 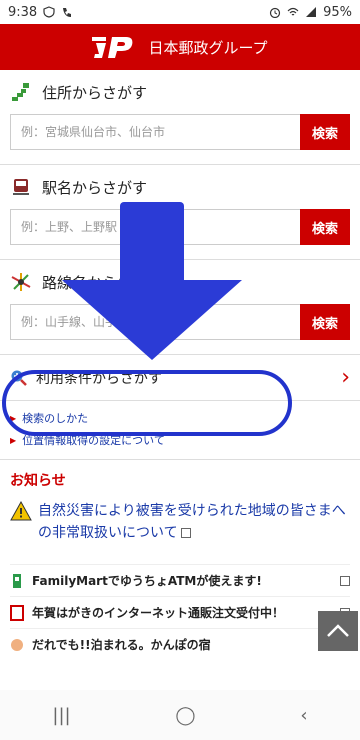 I want to click on news-item-label: FamilyMartでゆうちょATMが使えます!, so click(x=147, y=581).